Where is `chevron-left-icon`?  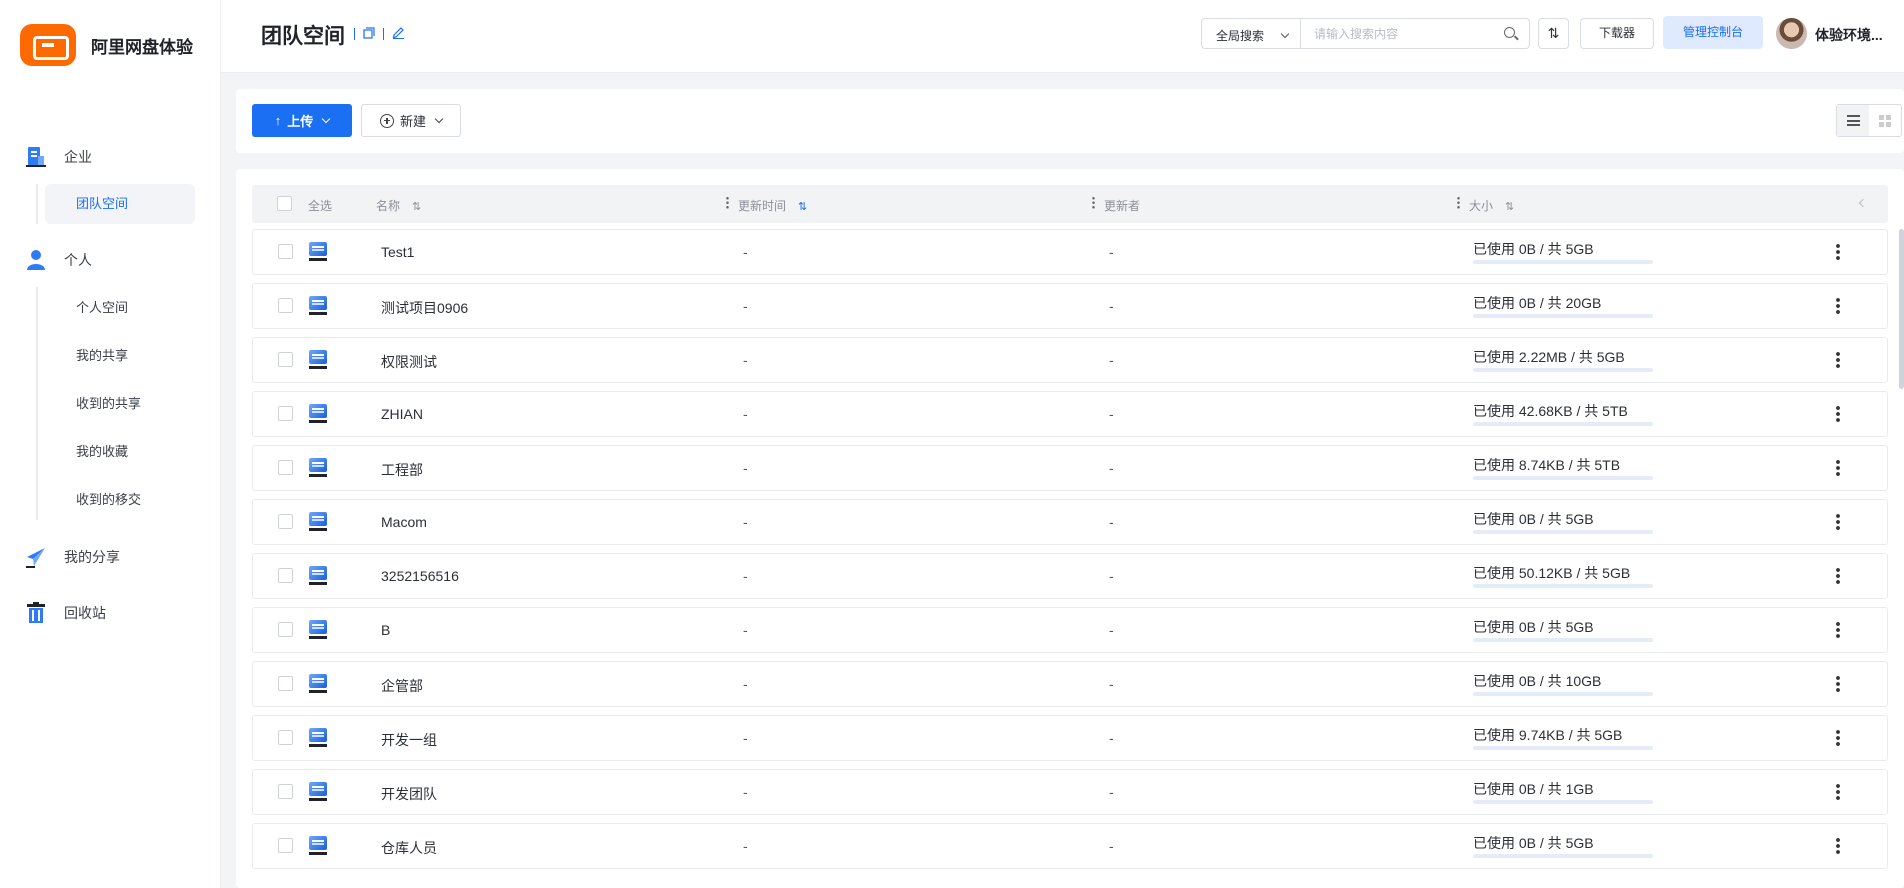
chevron-left-icon is located at coordinates (1863, 203).